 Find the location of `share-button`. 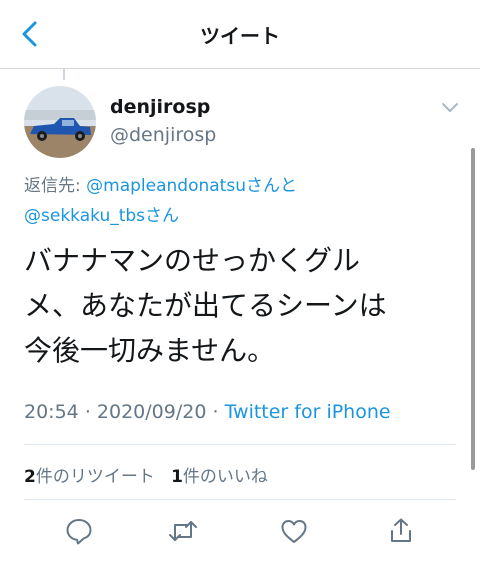

share-button is located at coordinates (401, 531).